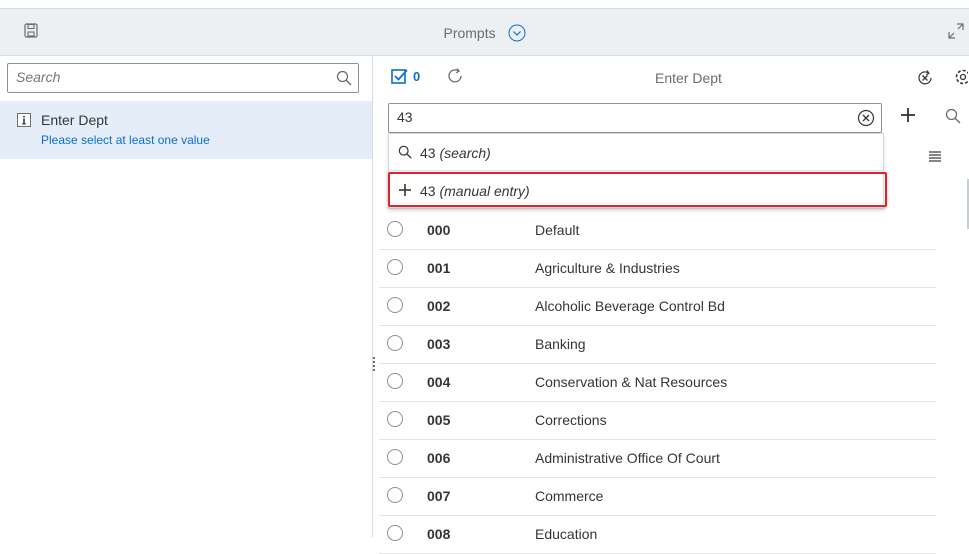  Describe the element at coordinates (688, 78) in the screenshot. I see `value-panel-title: Enter Dept` at that location.